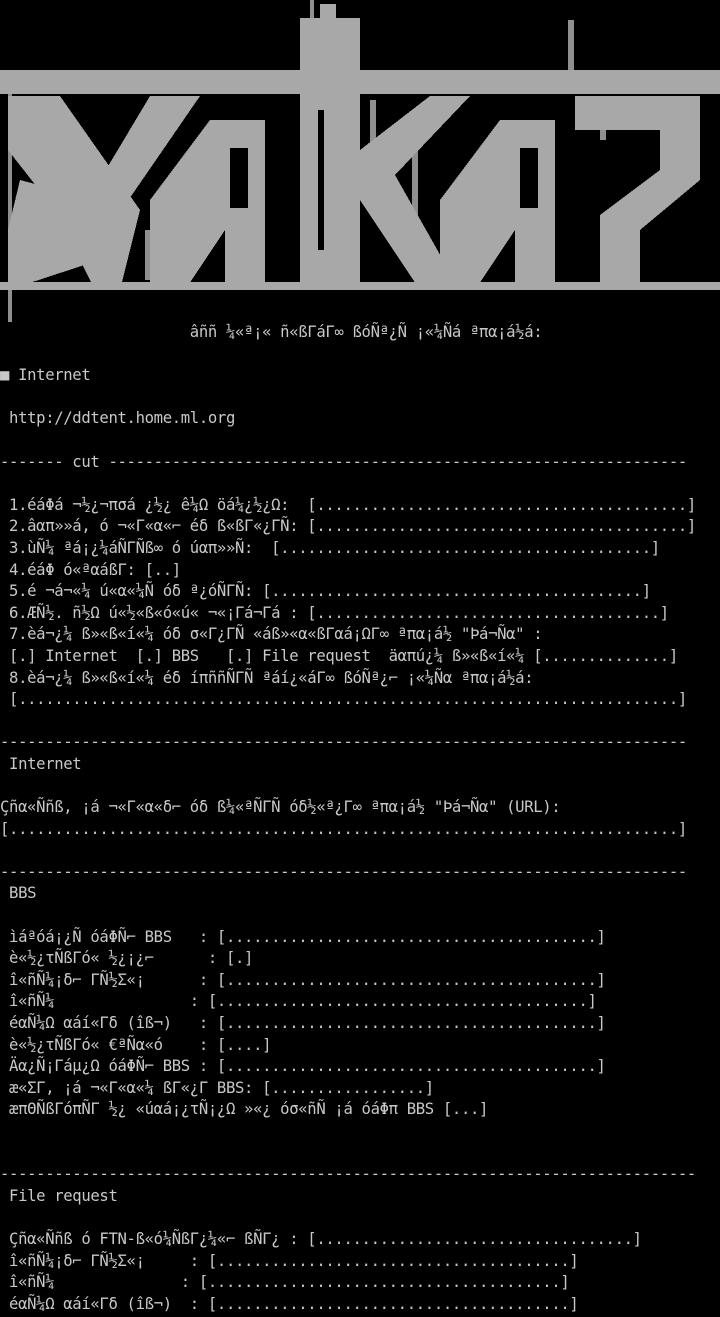  I want to click on screen-line: è«½¿τÑßΓó« ½¿¡¿⌐ : [.], so click(127, 958).